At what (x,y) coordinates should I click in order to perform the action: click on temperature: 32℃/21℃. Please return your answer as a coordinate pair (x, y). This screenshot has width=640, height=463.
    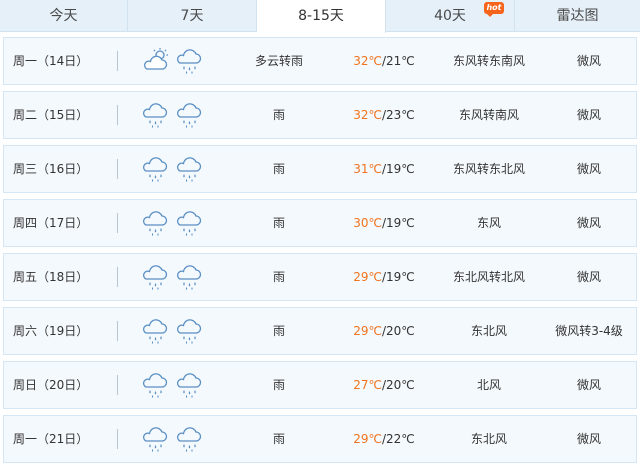
    Looking at the image, I should click on (384, 61).